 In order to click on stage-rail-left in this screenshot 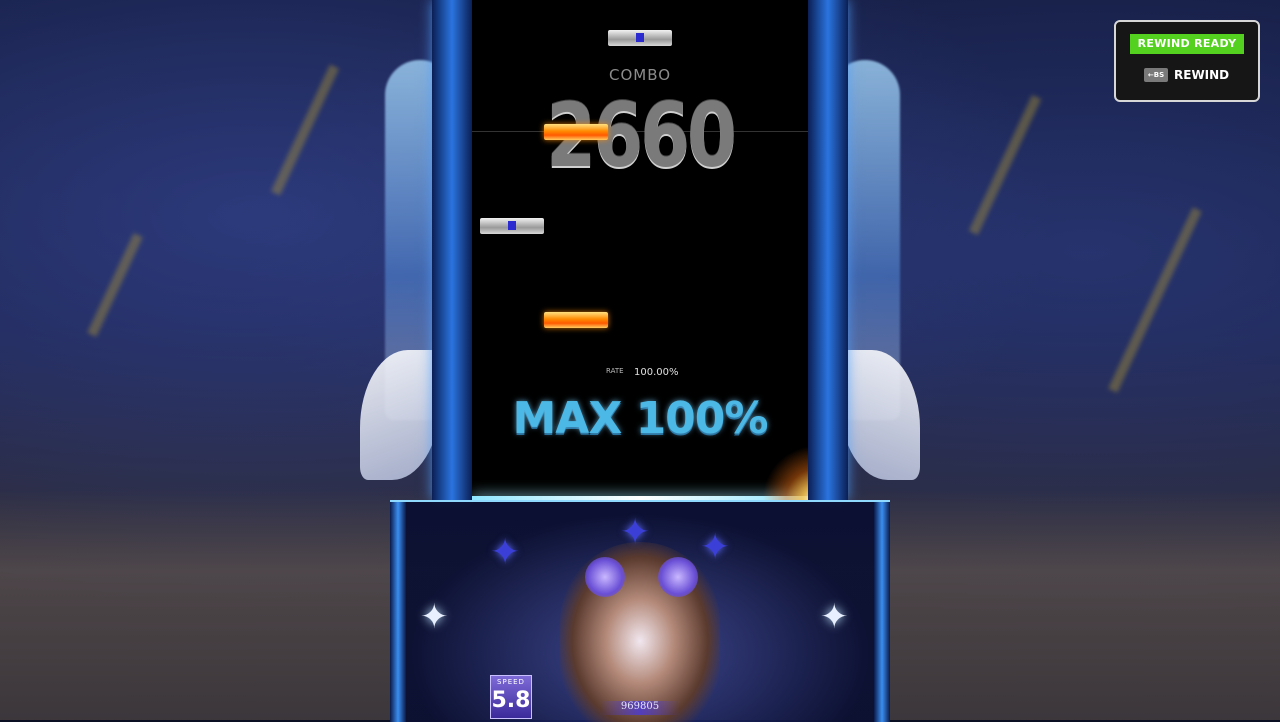, I will do `click(398, 612)`.